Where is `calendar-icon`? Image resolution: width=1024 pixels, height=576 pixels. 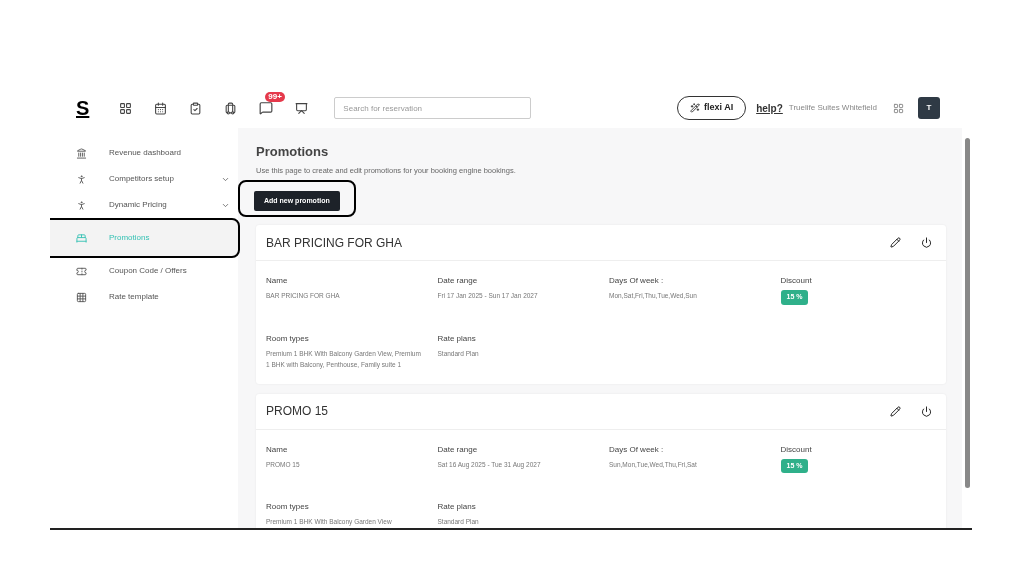 calendar-icon is located at coordinates (161, 108).